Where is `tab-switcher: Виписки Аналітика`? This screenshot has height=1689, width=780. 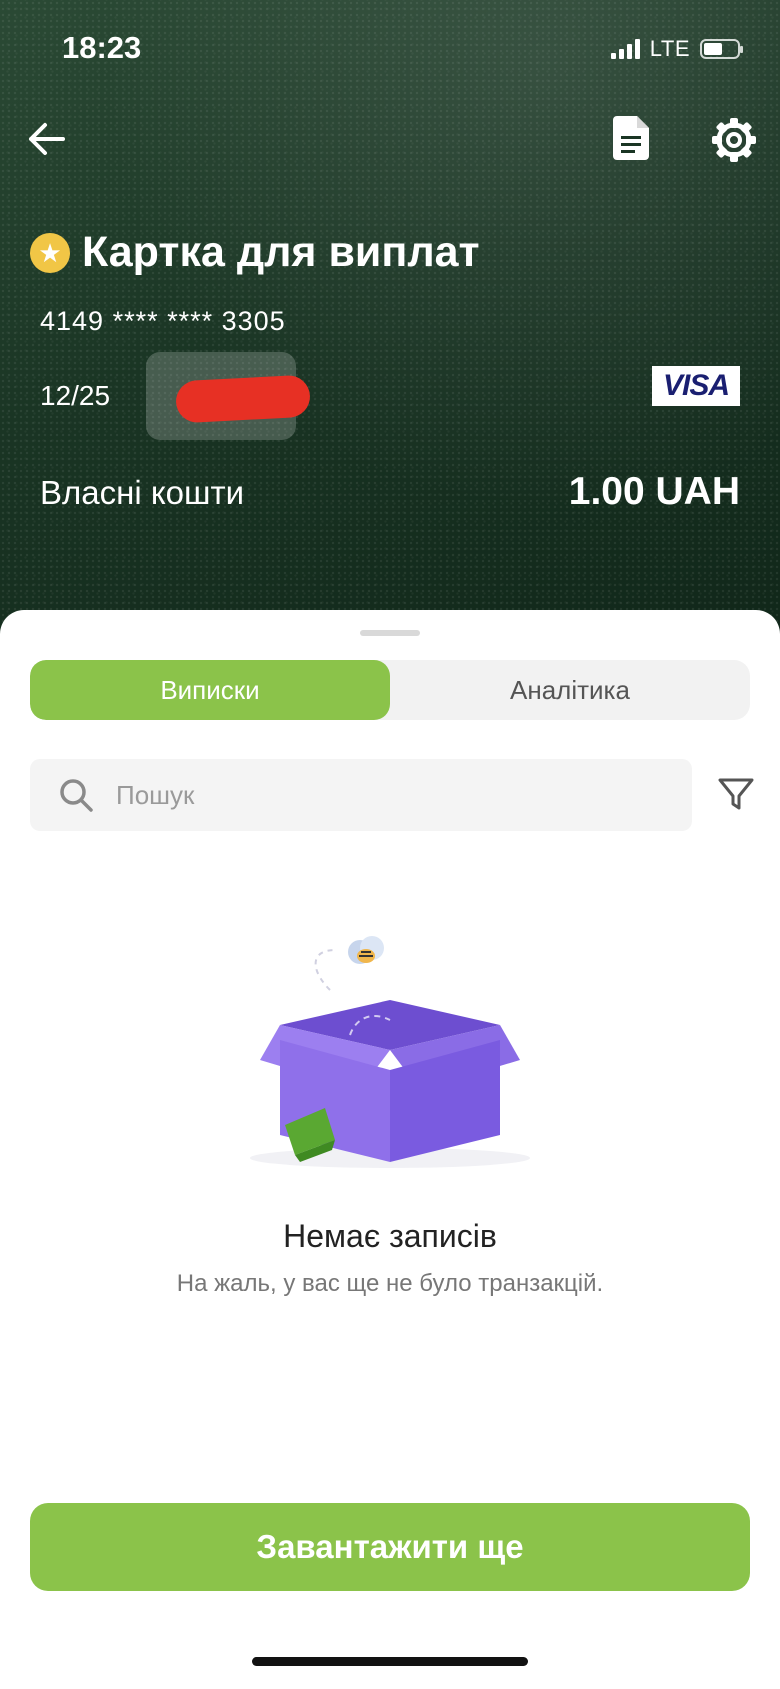 tab-switcher: Виписки Аналітика is located at coordinates (390, 690).